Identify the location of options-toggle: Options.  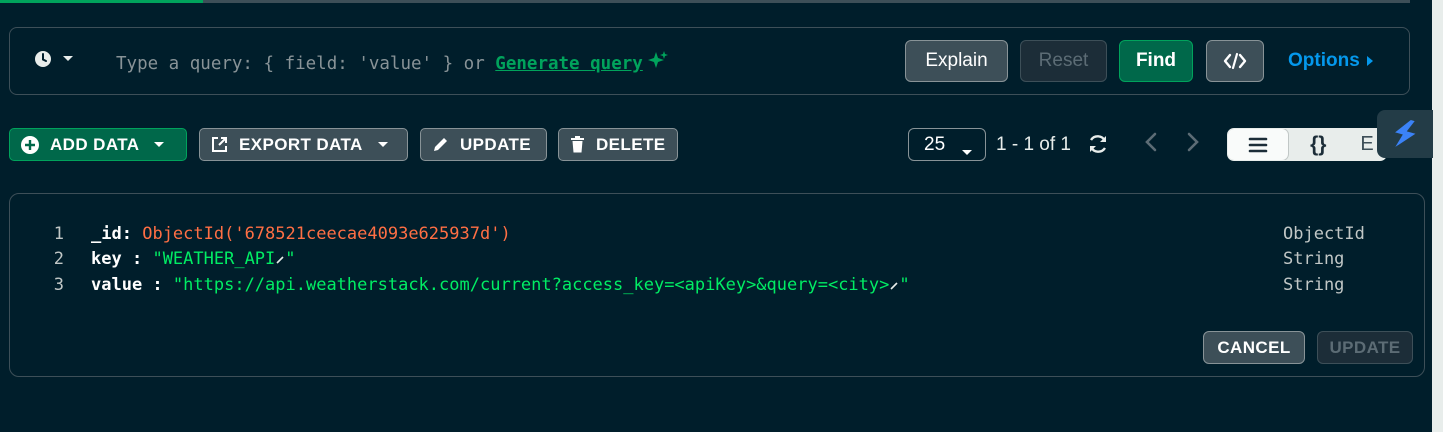
(1331, 61).